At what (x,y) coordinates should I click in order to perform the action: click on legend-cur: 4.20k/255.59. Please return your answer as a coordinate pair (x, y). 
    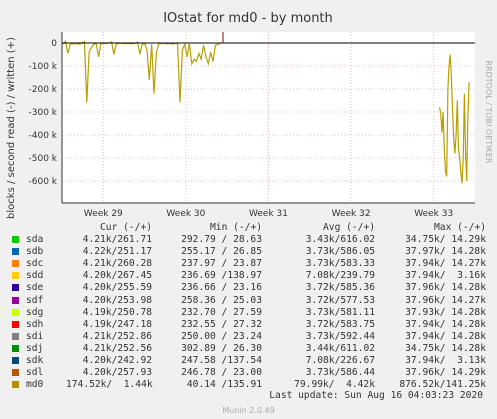
    Looking at the image, I should click on (117, 288).